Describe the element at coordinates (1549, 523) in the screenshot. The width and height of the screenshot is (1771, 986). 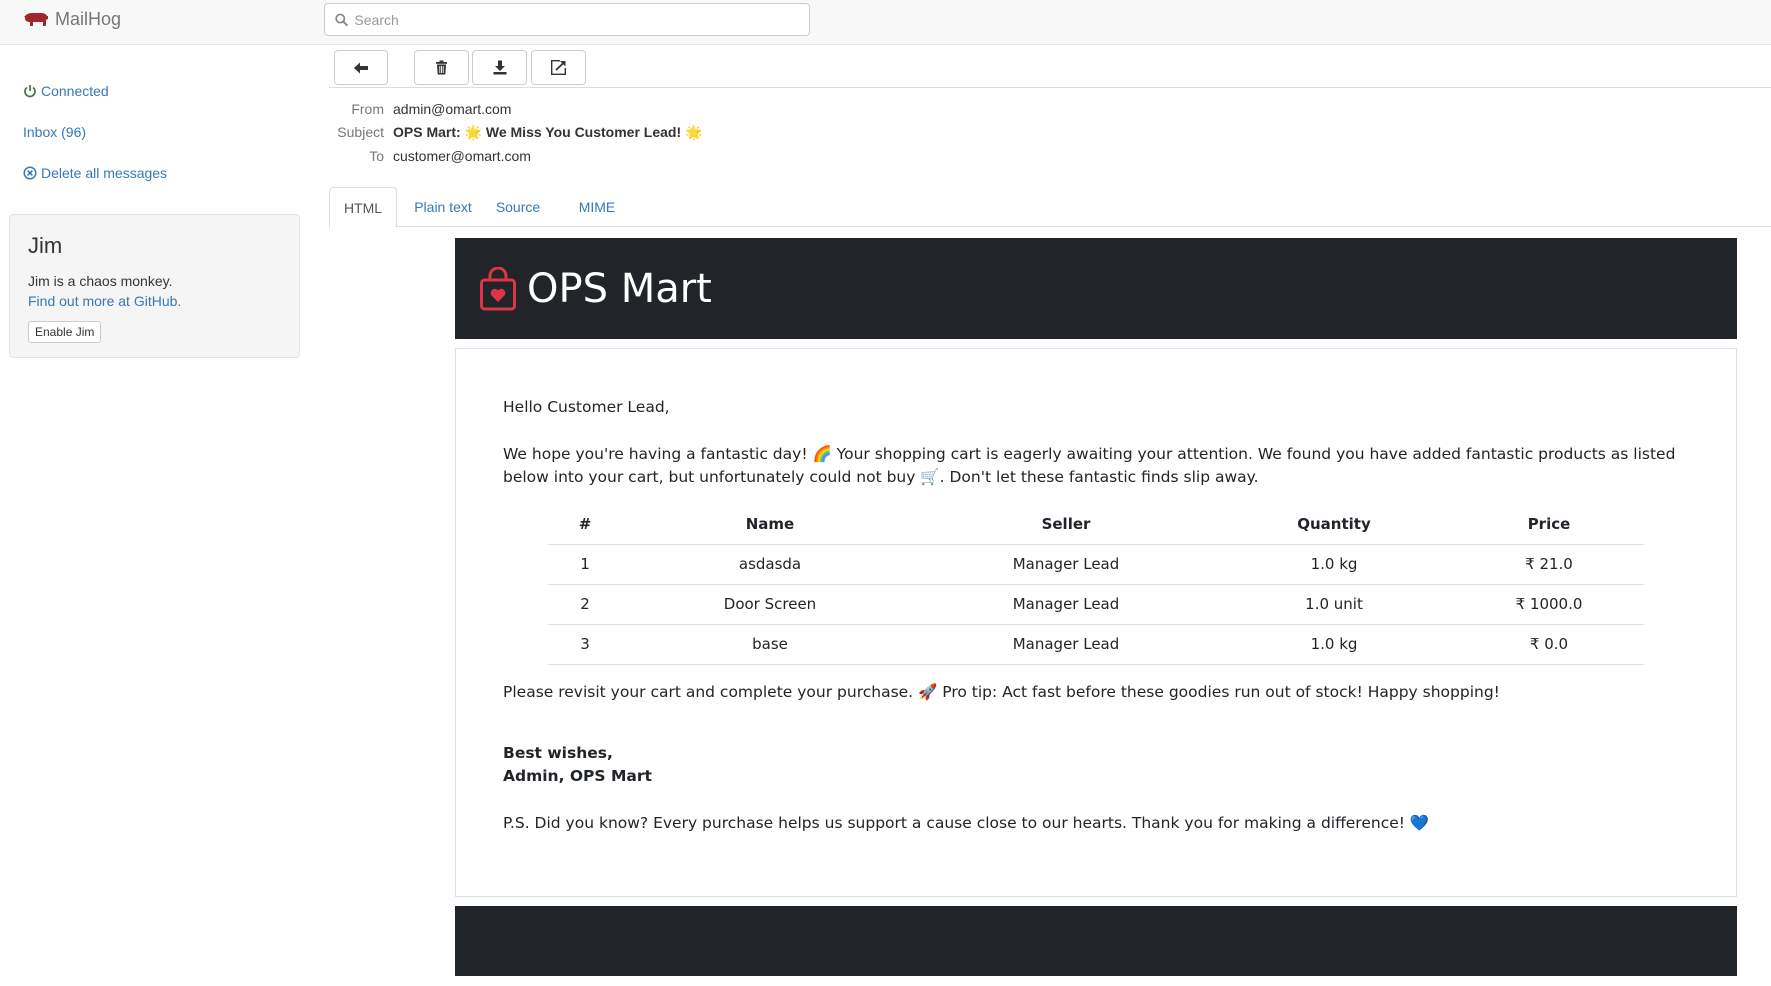
I see `col-price: Price` at that location.